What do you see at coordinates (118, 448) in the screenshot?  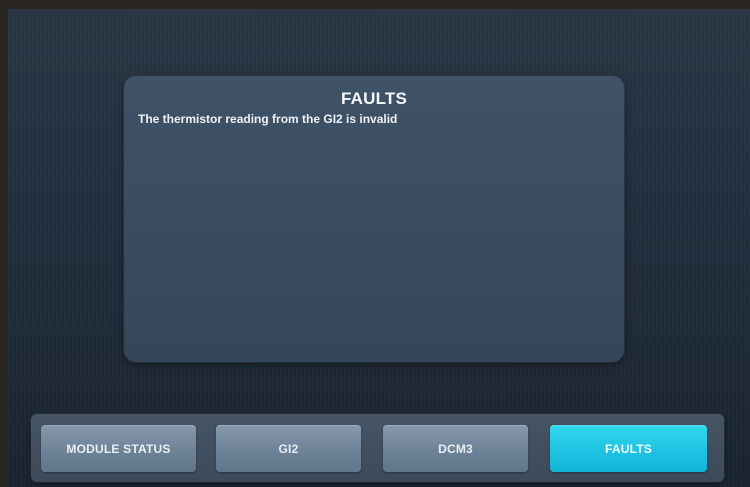 I see `tab-module-status: MODULE STATUS` at bounding box center [118, 448].